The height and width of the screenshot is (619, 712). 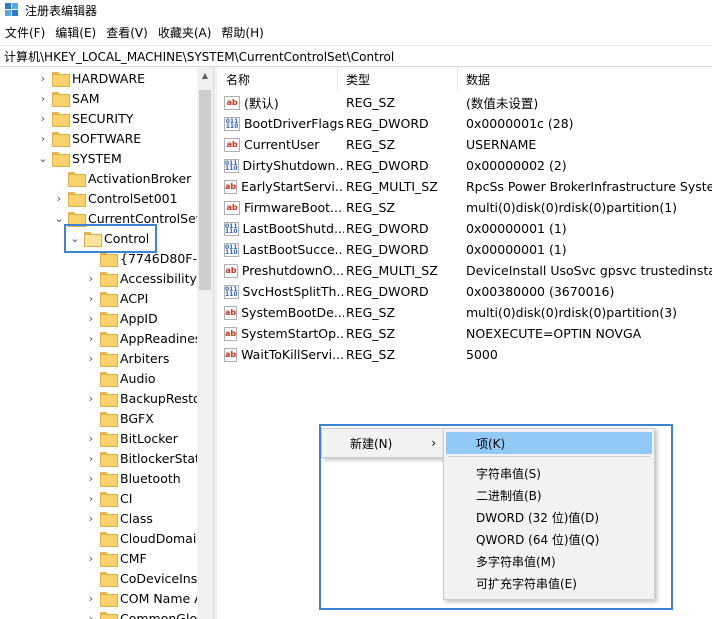 What do you see at coordinates (516, 228) in the screenshot?
I see `value-data: 0x00000001 (1)` at bounding box center [516, 228].